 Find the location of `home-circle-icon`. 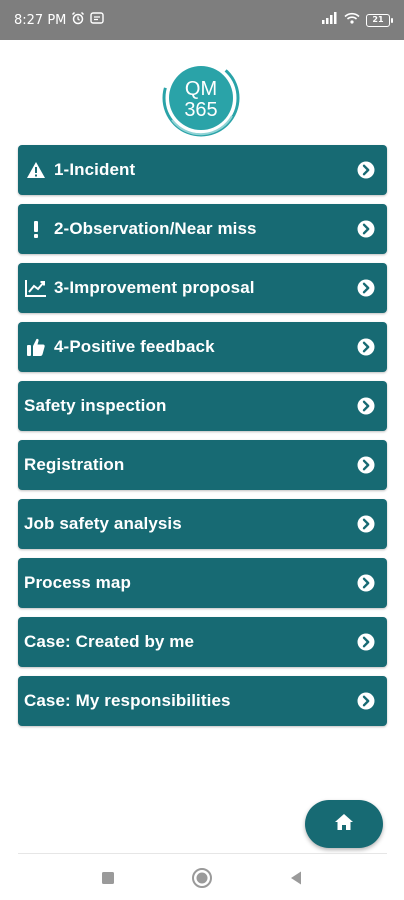

home-circle-icon is located at coordinates (202, 878).